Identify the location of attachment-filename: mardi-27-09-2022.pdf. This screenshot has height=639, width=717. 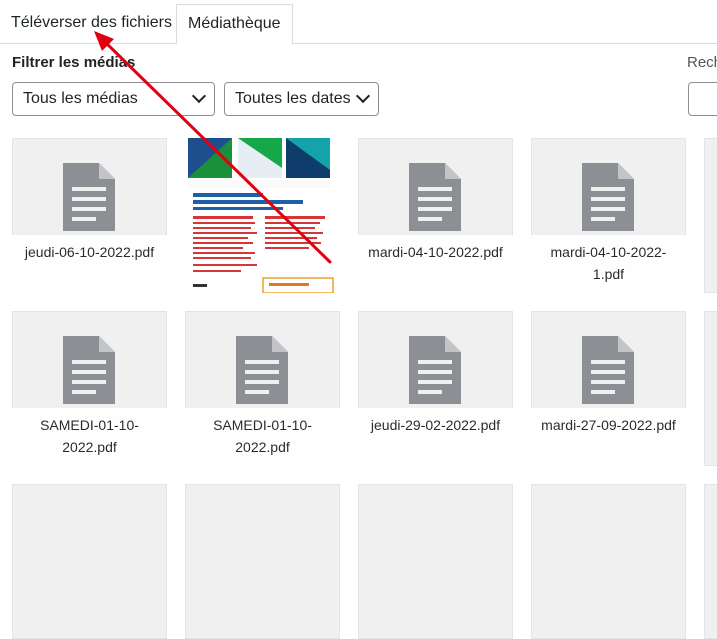
(608, 437).